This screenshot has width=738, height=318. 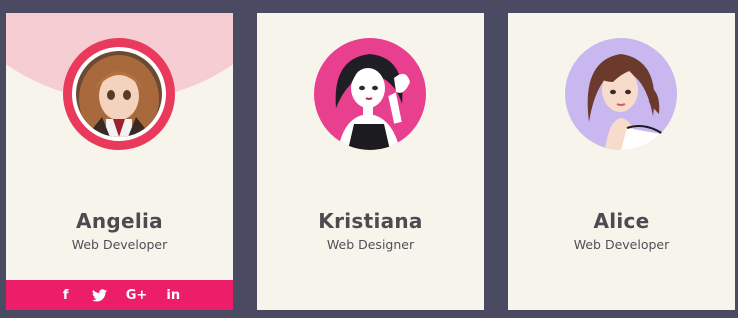 I want to click on profile-name: Alice, so click(x=621, y=221).